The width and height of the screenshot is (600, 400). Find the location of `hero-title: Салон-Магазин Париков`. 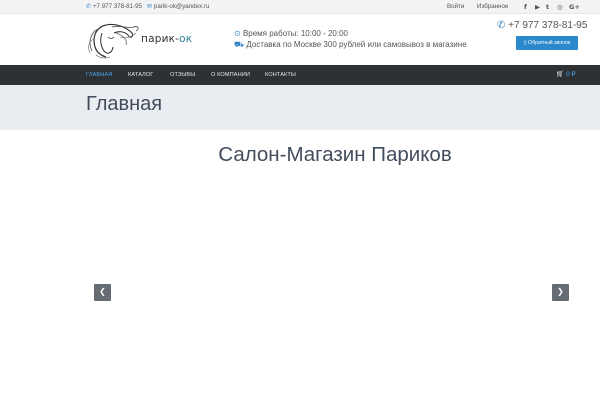

hero-title: Салон-Магазин Париков is located at coordinates (335, 154).